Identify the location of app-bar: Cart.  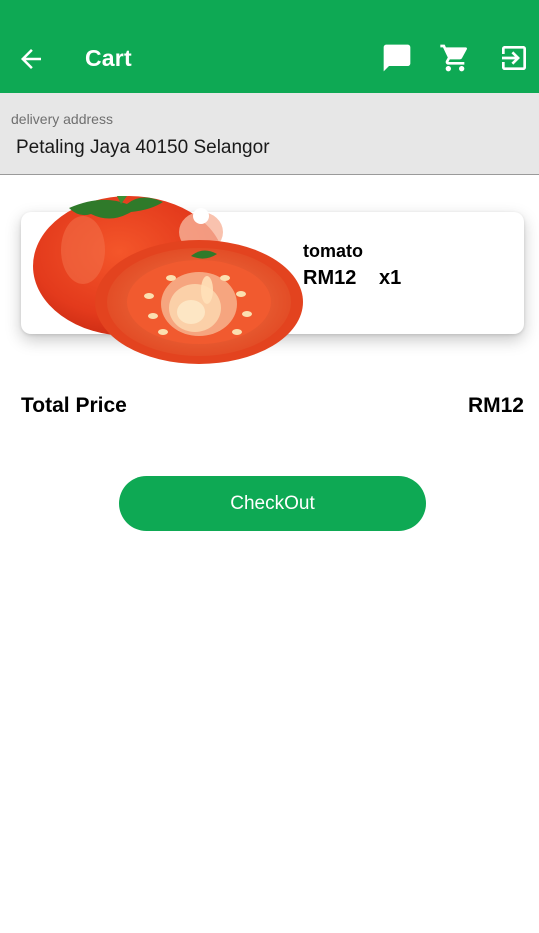
(269, 46).